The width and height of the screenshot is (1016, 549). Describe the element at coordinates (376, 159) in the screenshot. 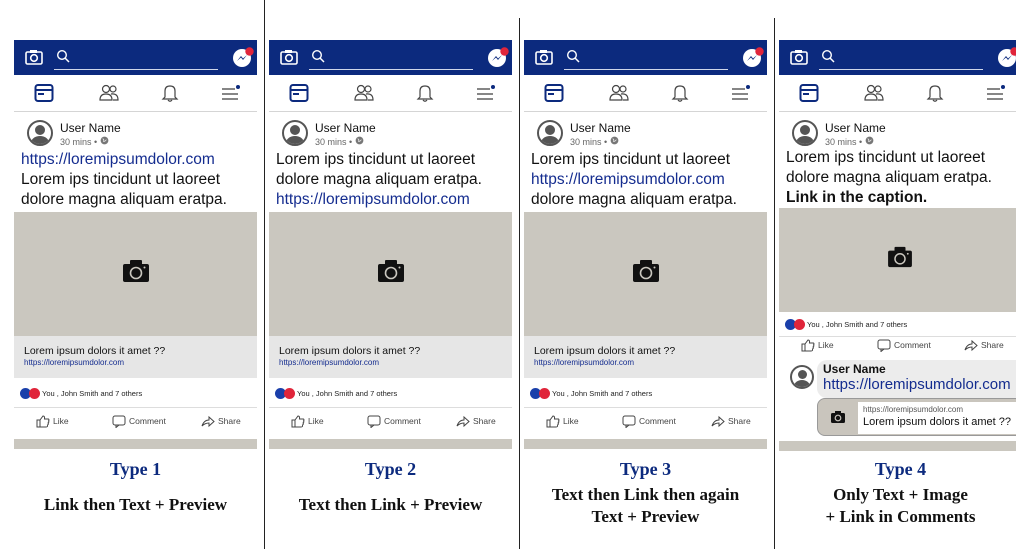

I see `post-text-line: Lorem ips tincidunt ut laoreet` at that location.